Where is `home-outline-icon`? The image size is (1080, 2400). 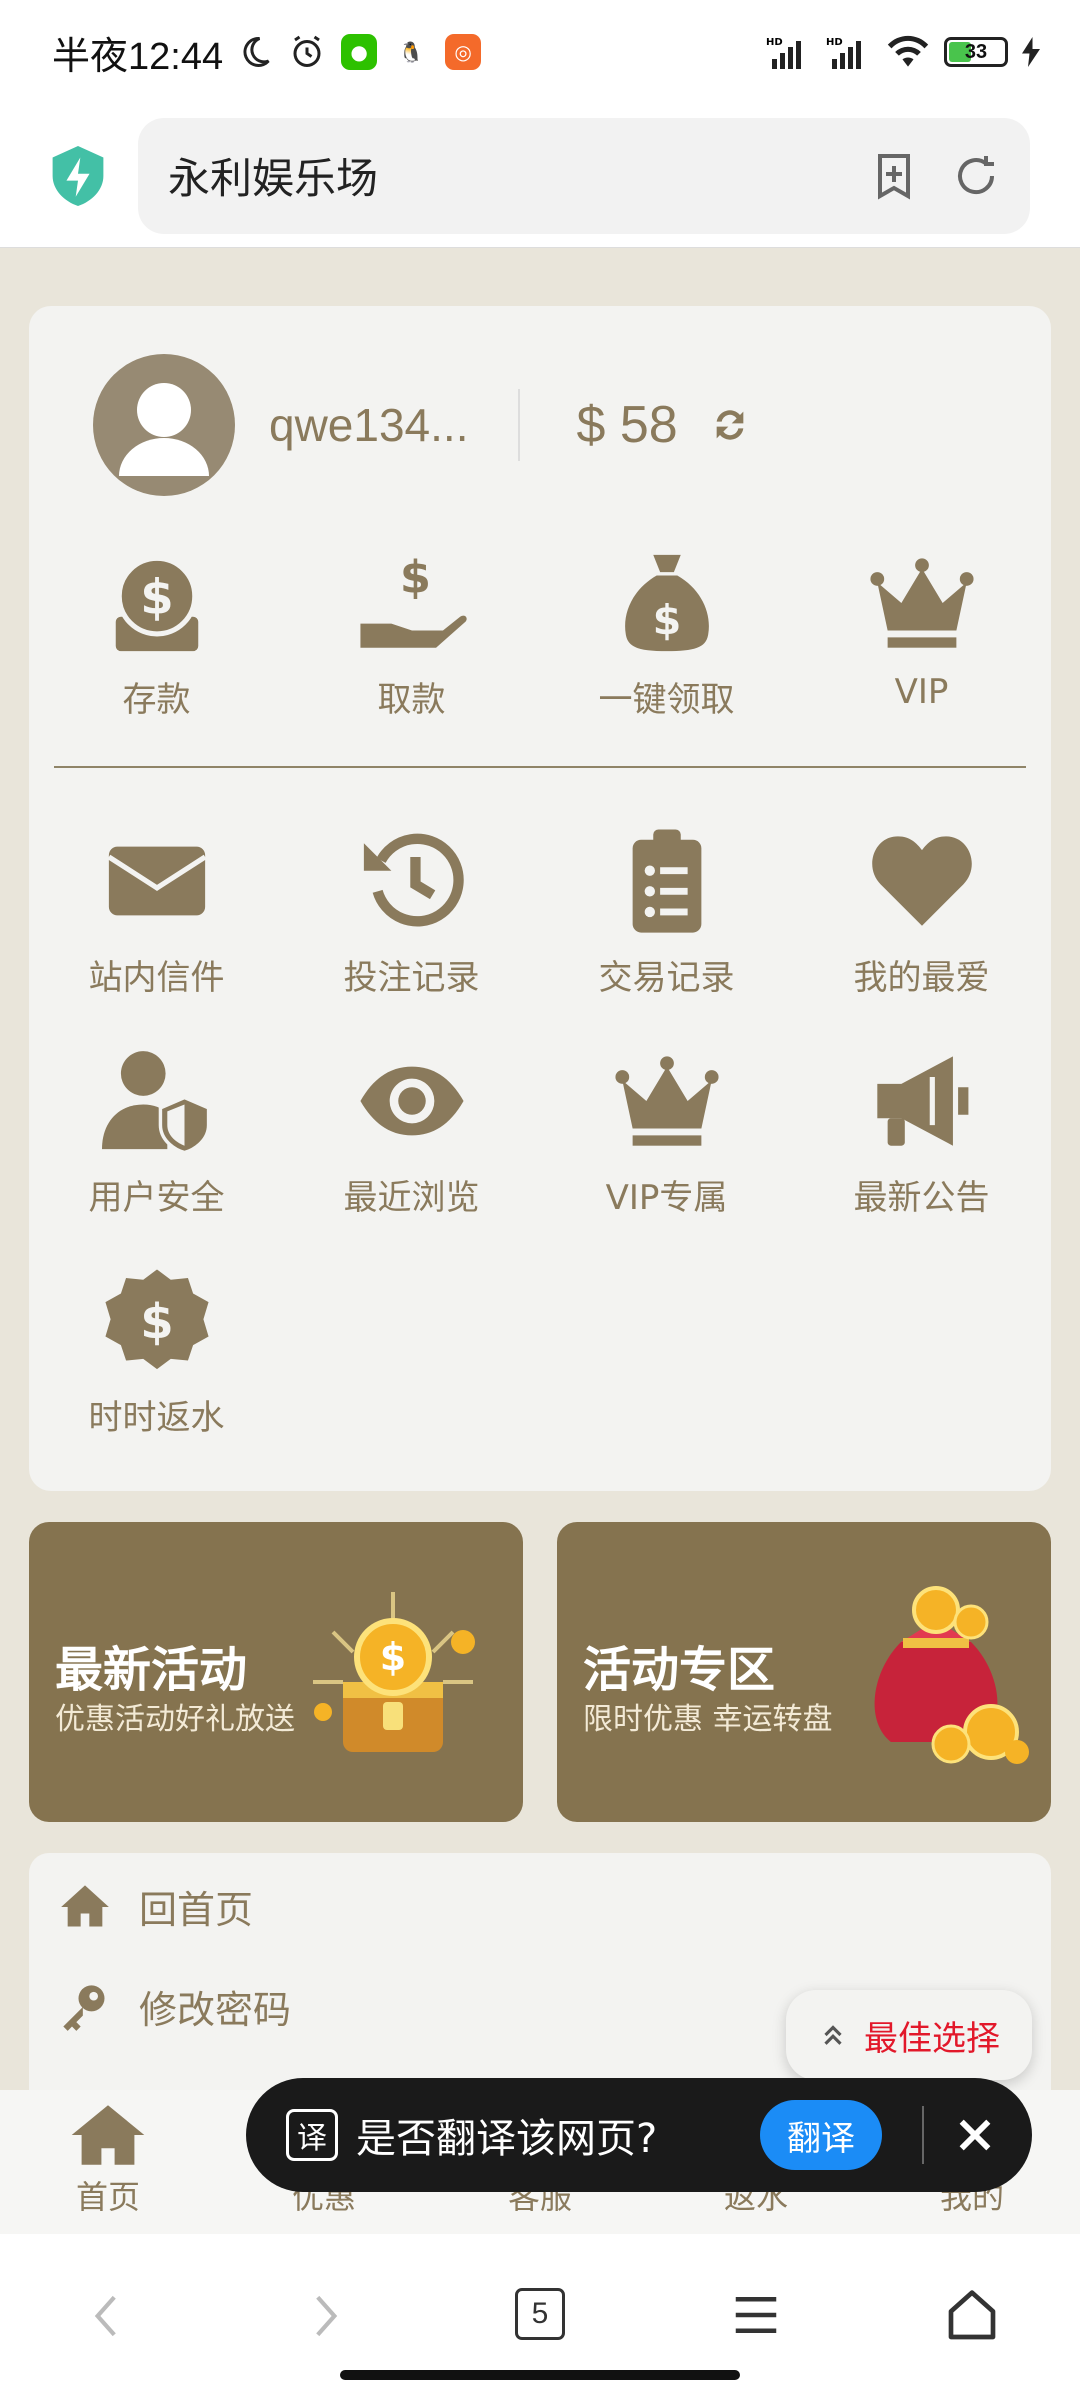 home-outline-icon is located at coordinates (972, 2315).